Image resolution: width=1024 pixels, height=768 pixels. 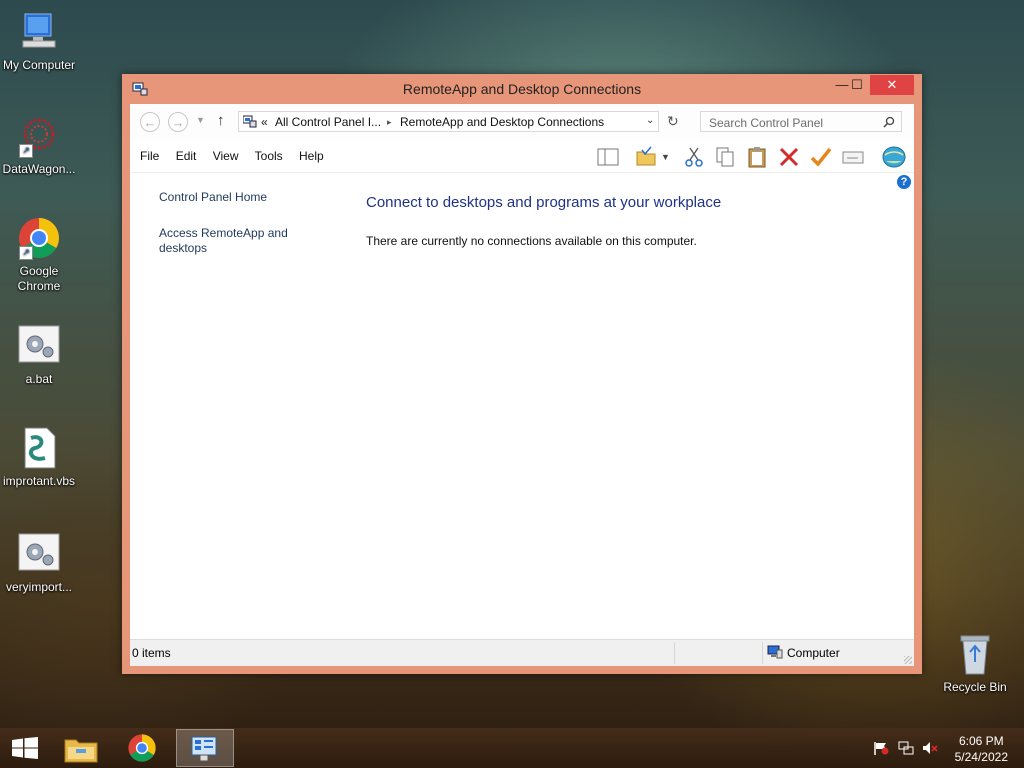 I want to click on window-title: RemoteApp and Desktop Connections, so click(x=522, y=89).